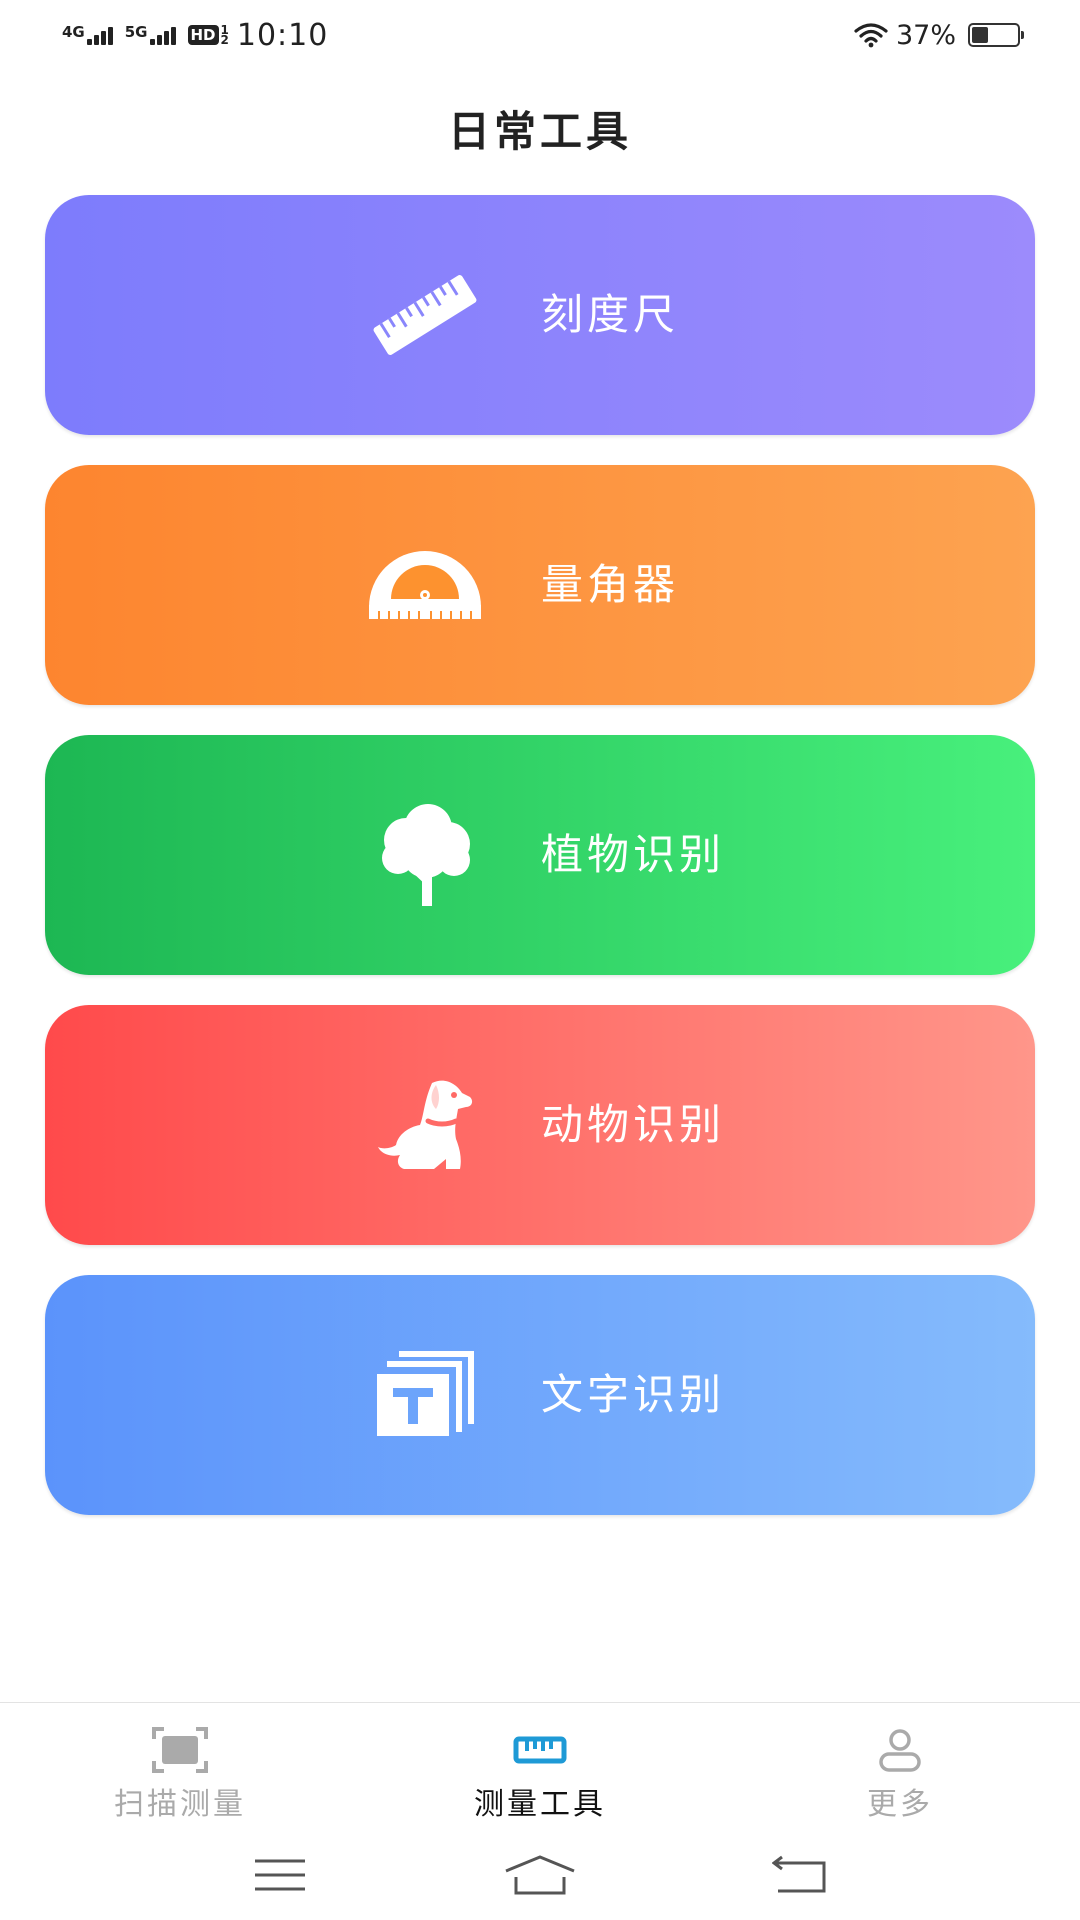 This screenshot has height=1920, width=1080. I want to click on tool-card-animal-recognition: 动物识别, so click(540, 1125).